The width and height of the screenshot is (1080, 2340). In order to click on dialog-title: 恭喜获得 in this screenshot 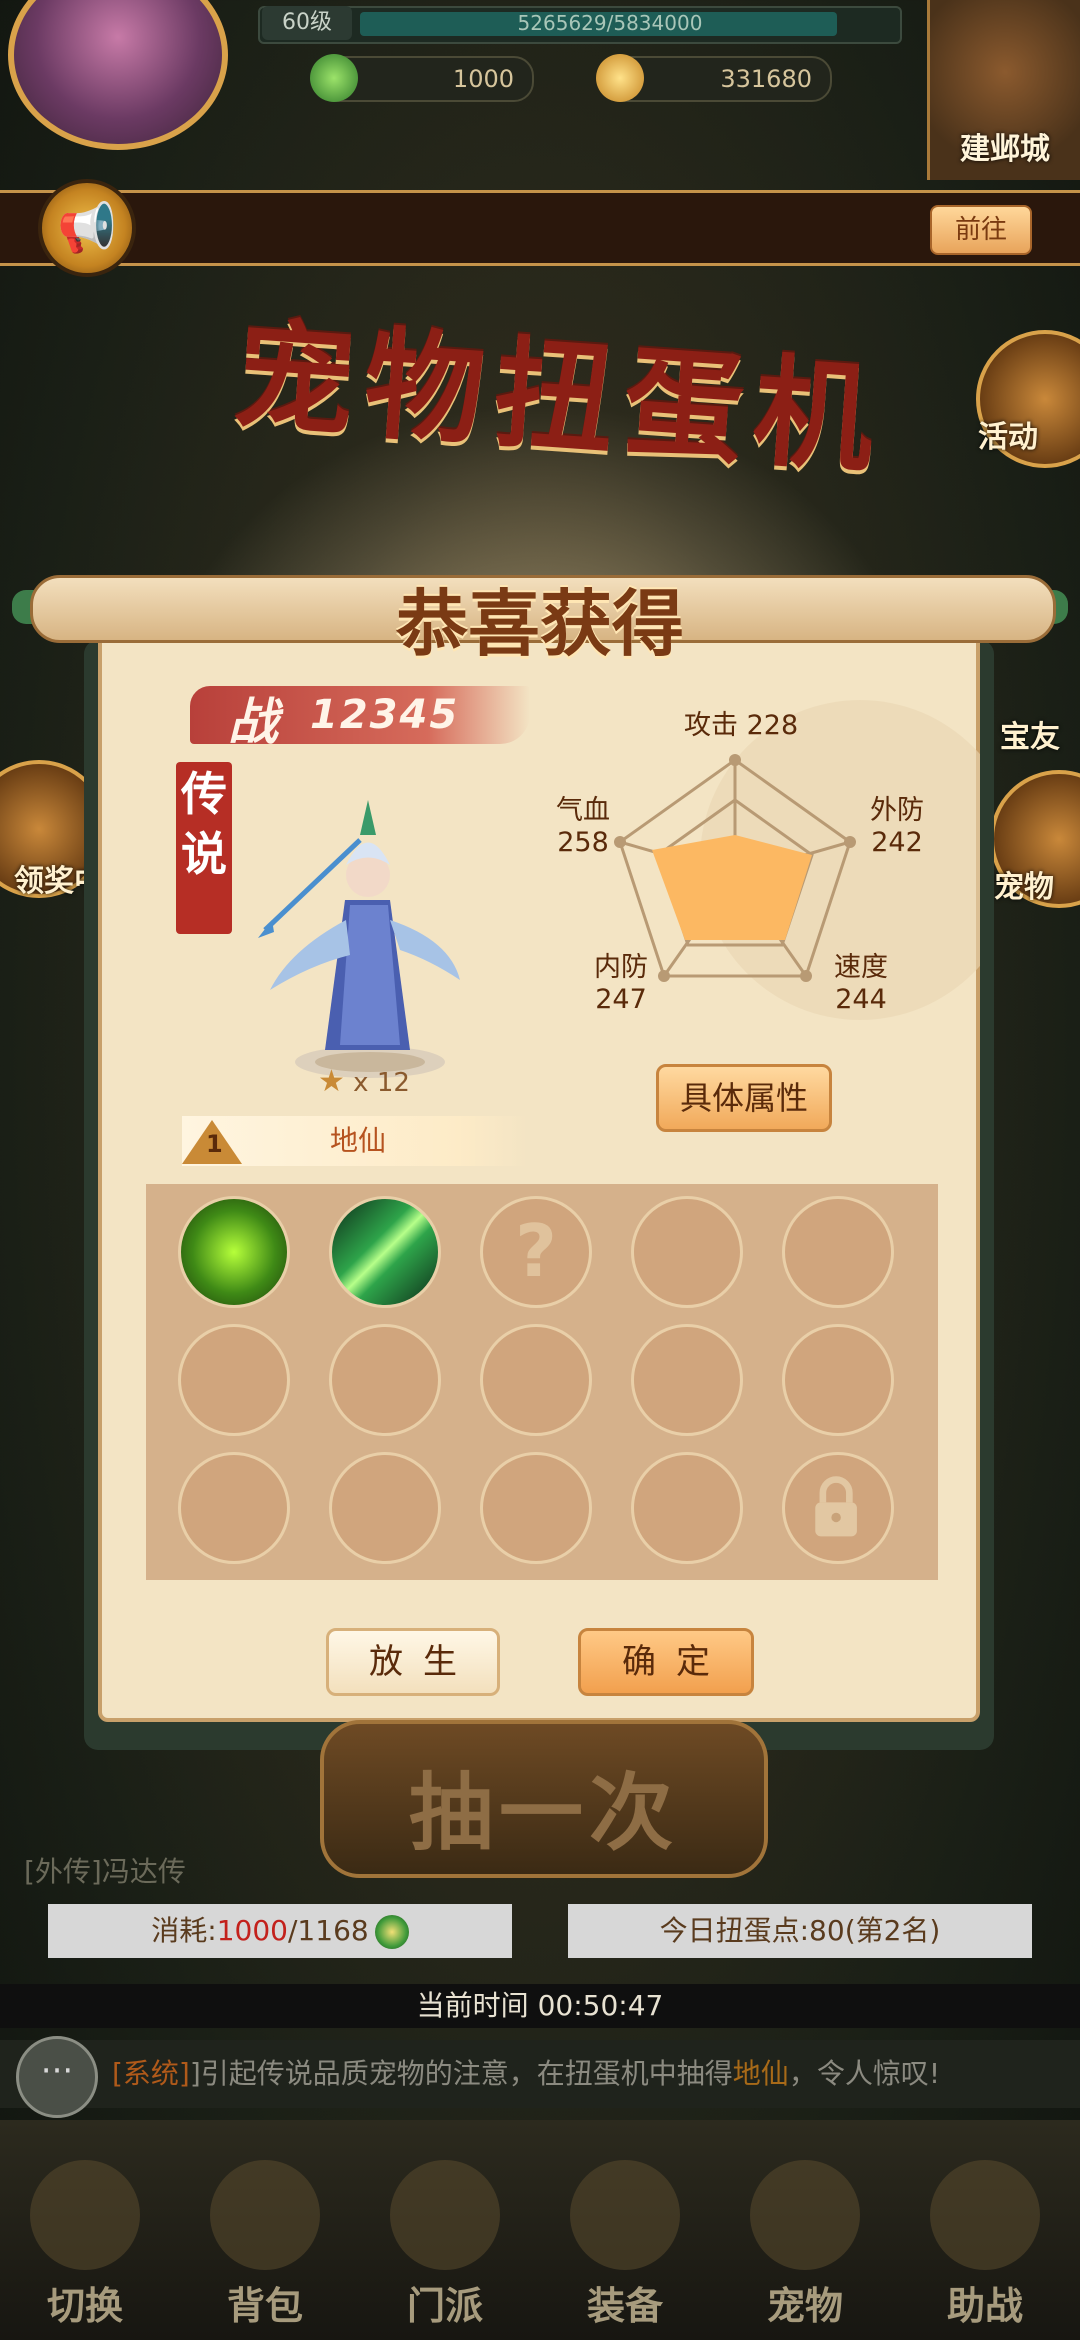, I will do `click(539, 624)`.